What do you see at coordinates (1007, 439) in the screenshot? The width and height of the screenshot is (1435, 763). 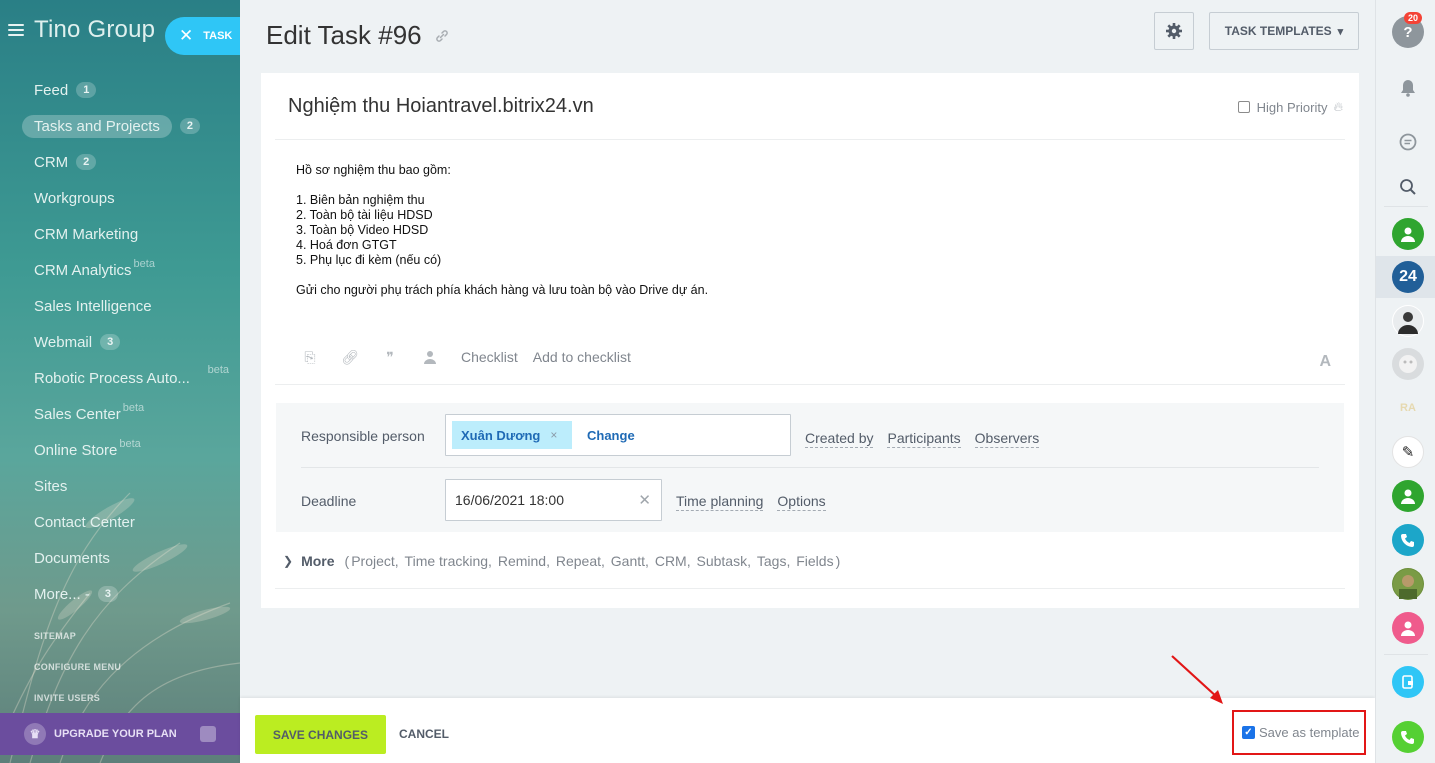 I see `observers-link: Observers` at bounding box center [1007, 439].